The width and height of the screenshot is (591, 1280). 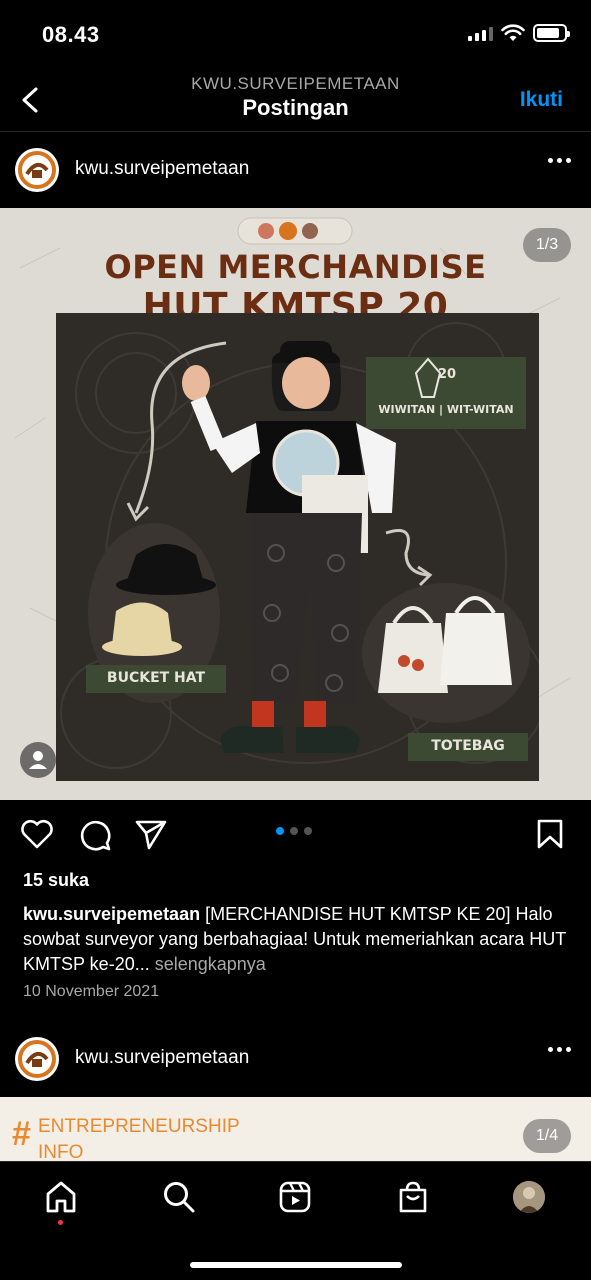 I want to click on post-action-bar, so click(x=295, y=835).